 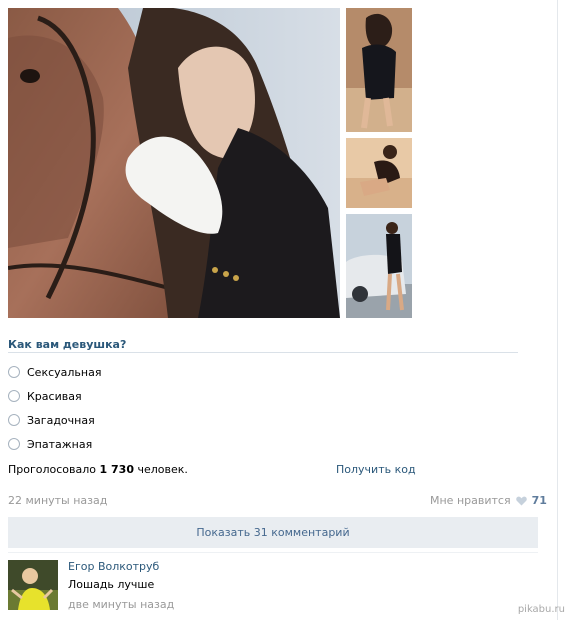 What do you see at coordinates (376, 469) in the screenshot?
I see `get-code-link: Получить код` at bounding box center [376, 469].